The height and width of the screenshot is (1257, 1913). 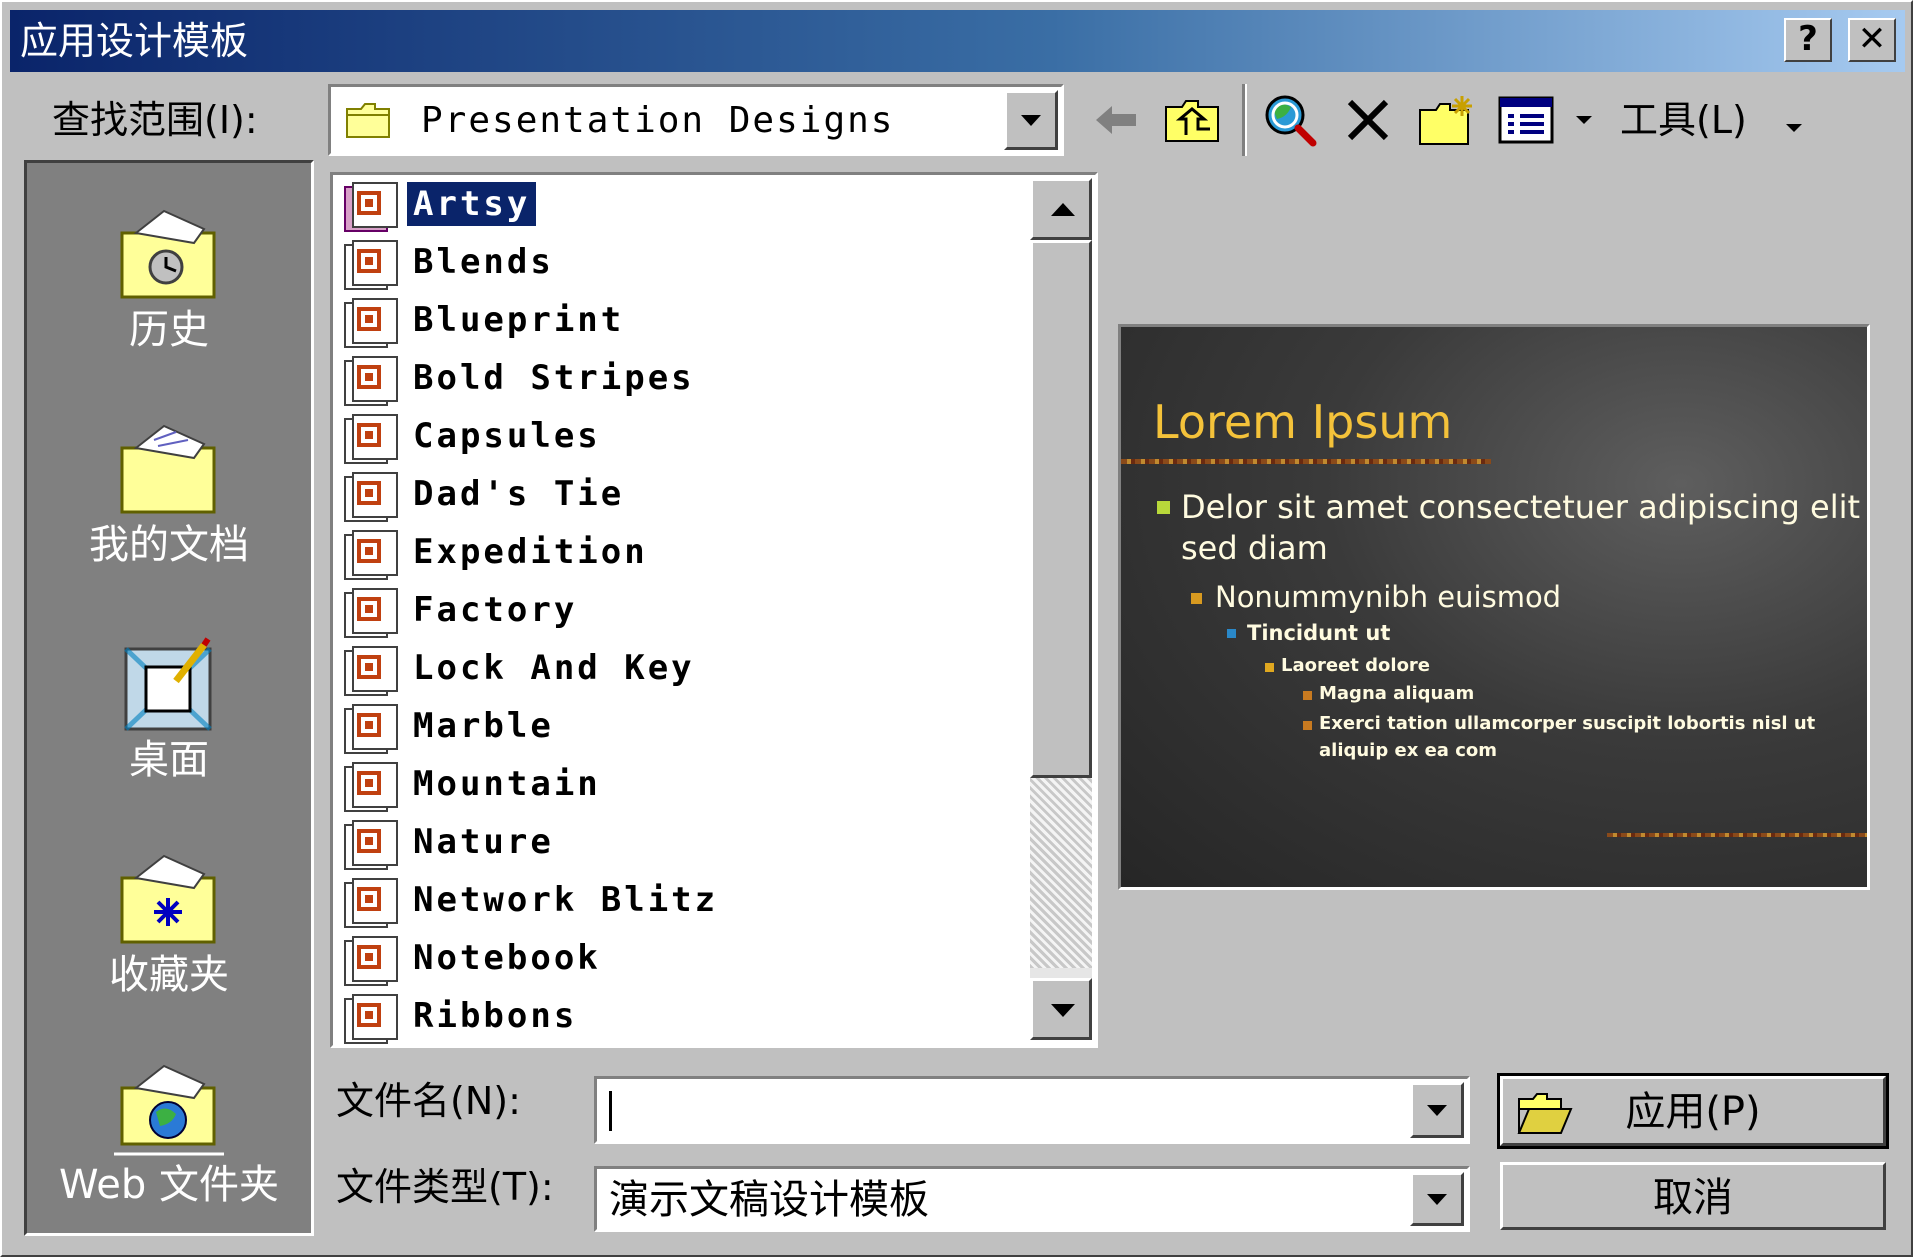 I want to click on cancel-button-label: 取消, so click(x=1693, y=1198).